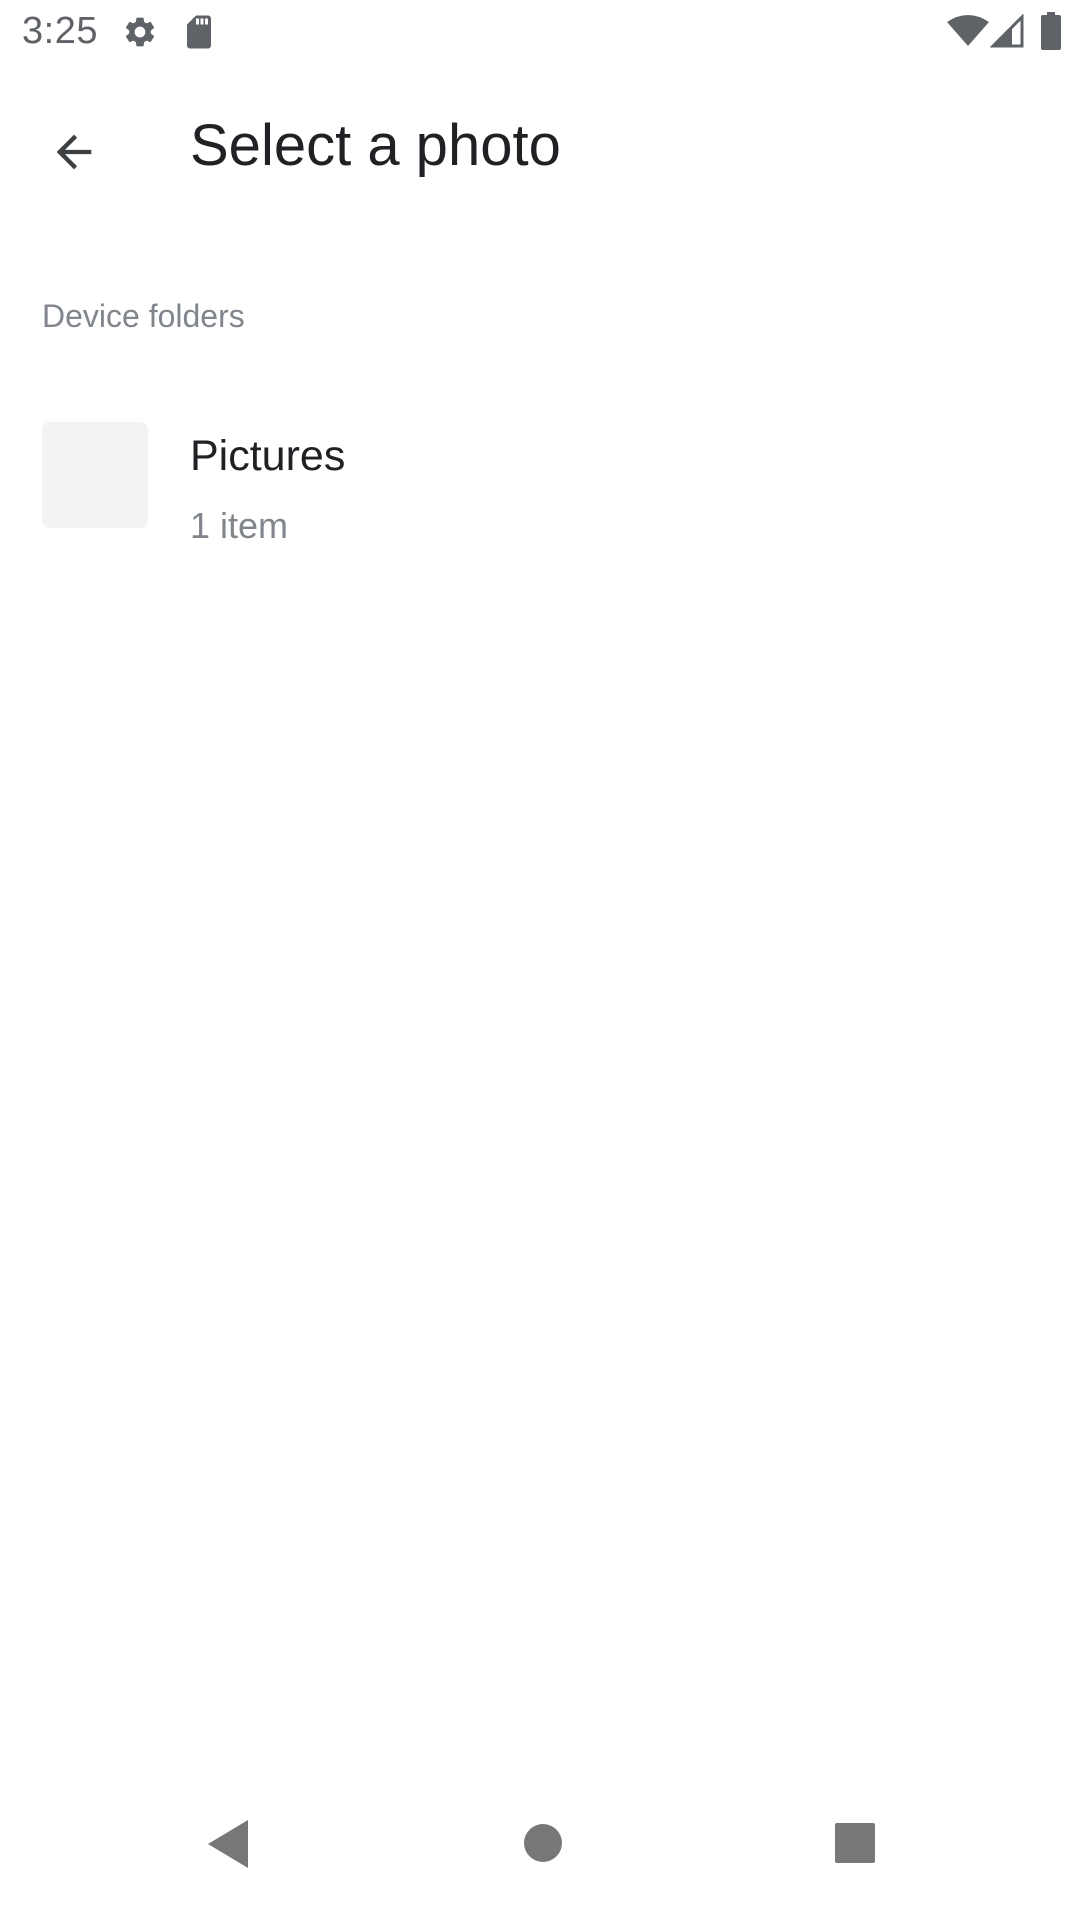 This screenshot has height=1920, width=1080. What do you see at coordinates (268, 456) in the screenshot?
I see `folder-name: Pictures` at bounding box center [268, 456].